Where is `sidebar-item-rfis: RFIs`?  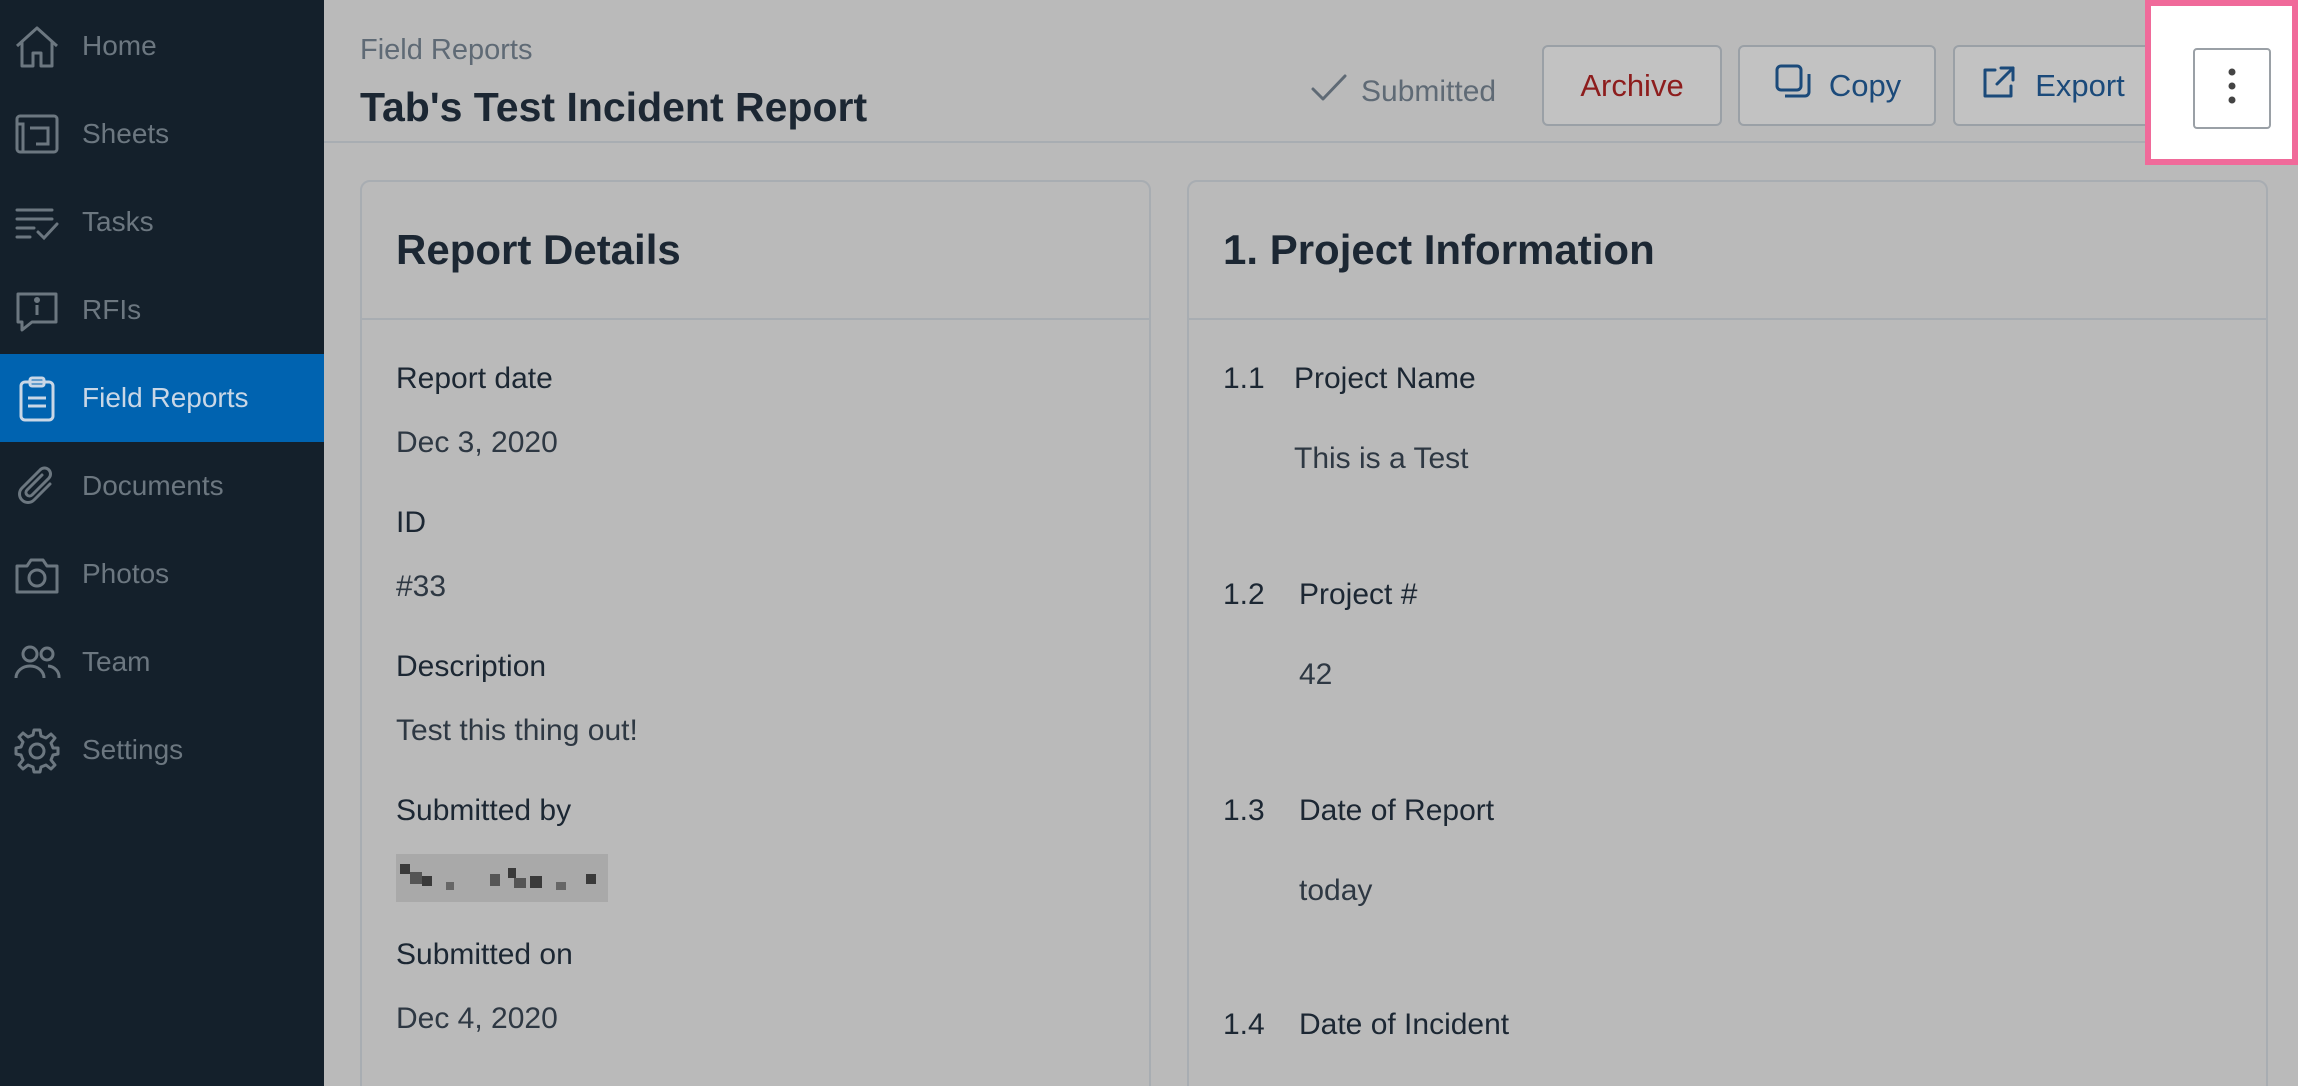 sidebar-item-rfis: RFIs is located at coordinates (162, 310).